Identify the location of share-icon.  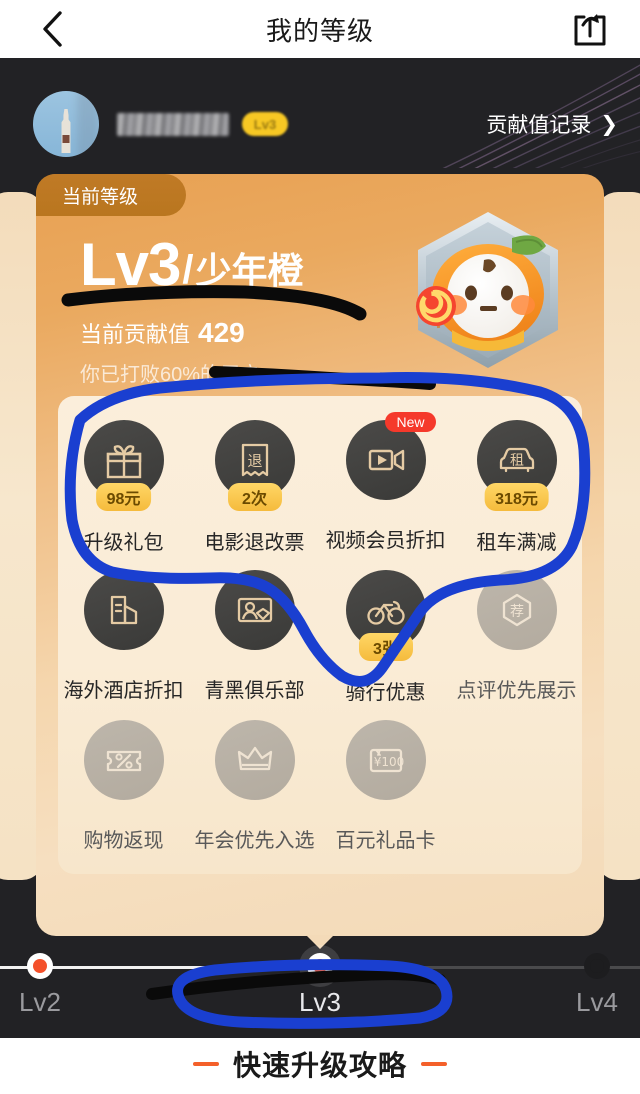
(590, 30).